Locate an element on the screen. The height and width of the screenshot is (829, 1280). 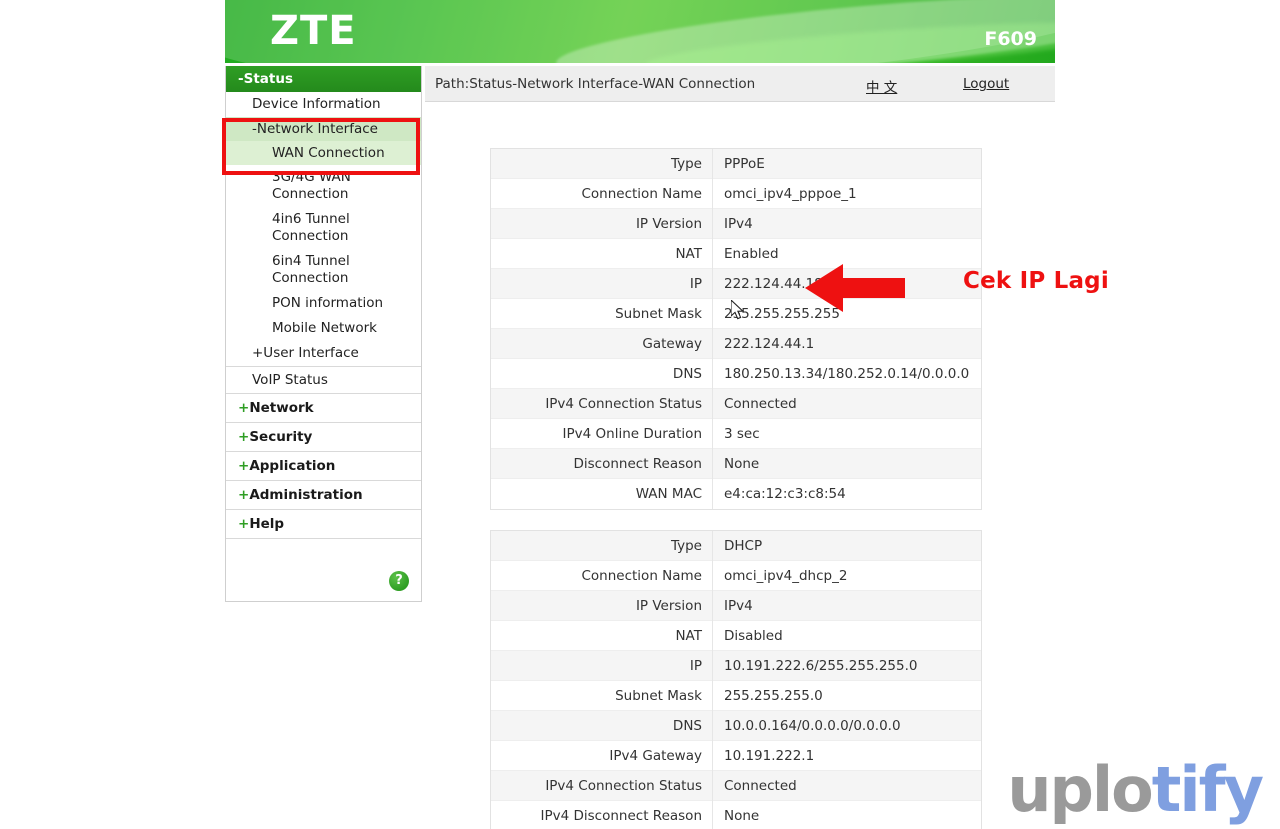
sidebar-item-application: +Application is located at coordinates (323, 466).